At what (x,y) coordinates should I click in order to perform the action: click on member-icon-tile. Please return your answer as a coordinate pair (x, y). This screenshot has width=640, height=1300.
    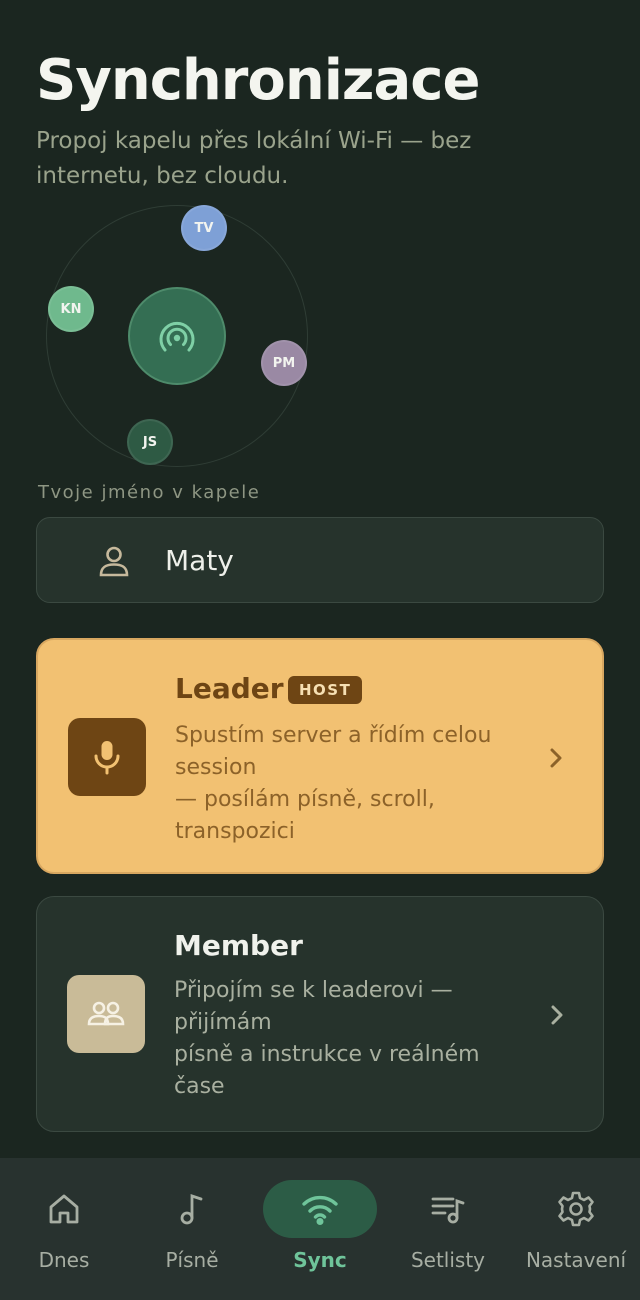
    Looking at the image, I should click on (106, 1014).